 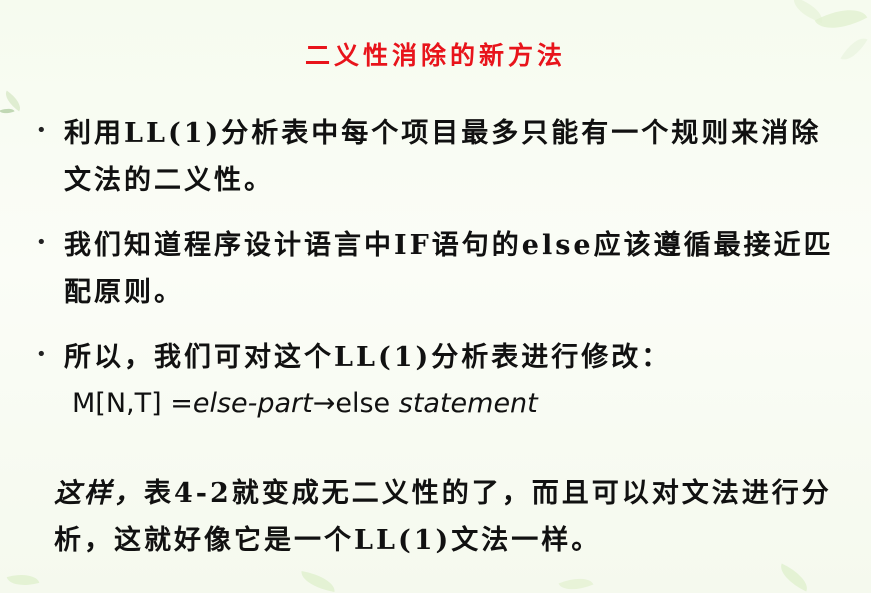 What do you see at coordinates (367, 403) in the screenshot?
I see `formula-keyword: else` at bounding box center [367, 403].